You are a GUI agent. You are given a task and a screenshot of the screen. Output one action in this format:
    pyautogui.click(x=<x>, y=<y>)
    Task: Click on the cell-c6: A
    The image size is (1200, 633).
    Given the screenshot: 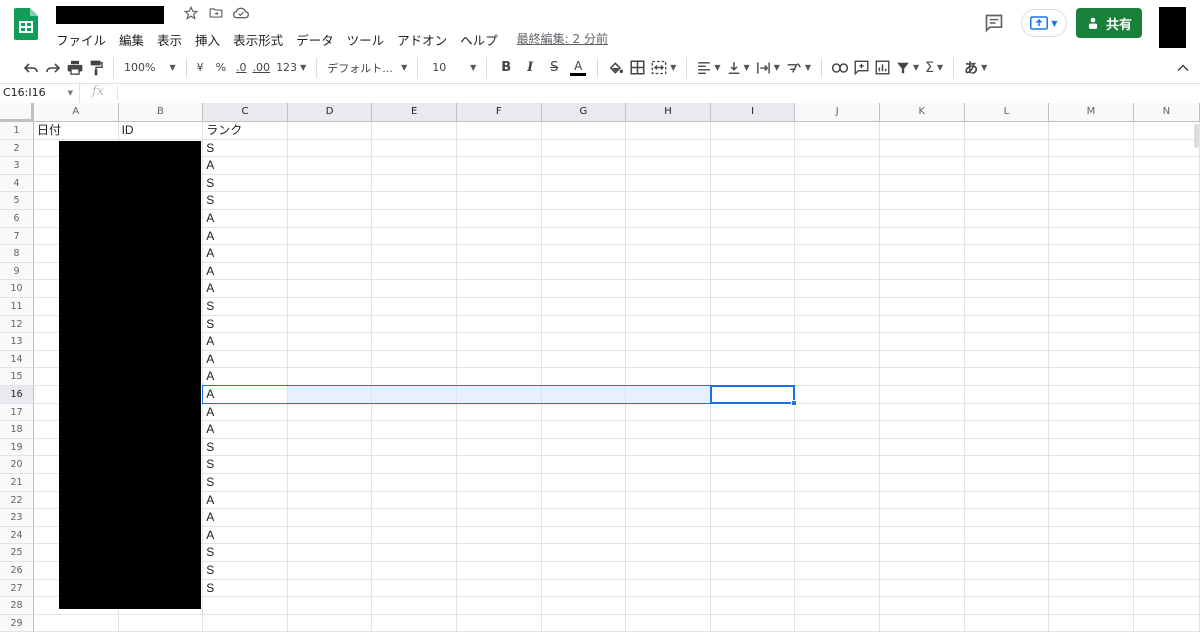 What is the action you would take?
    pyautogui.click(x=245, y=219)
    